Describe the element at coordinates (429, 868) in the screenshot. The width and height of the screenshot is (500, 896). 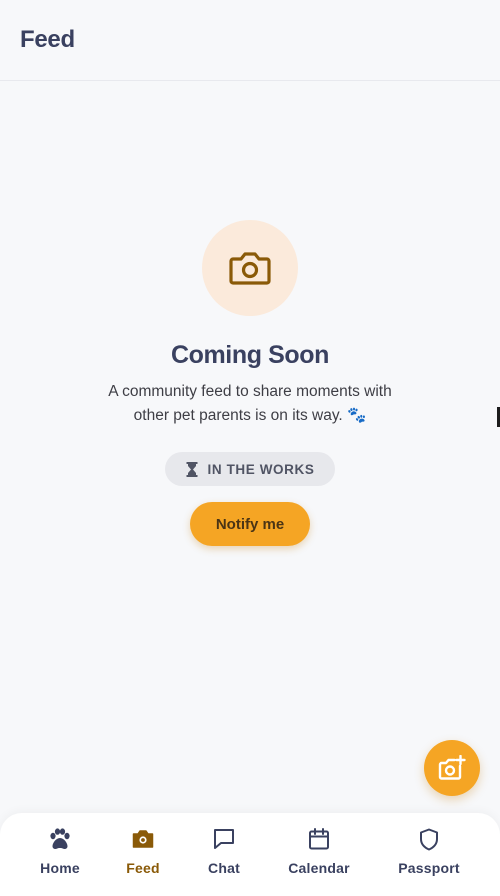
I see `tab-label: Passport` at that location.